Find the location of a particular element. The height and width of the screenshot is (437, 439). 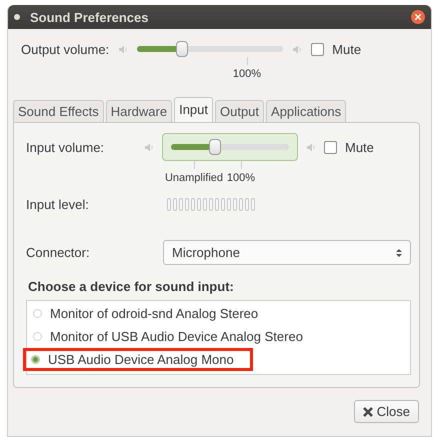

tab: Hardware is located at coordinates (139, 111).